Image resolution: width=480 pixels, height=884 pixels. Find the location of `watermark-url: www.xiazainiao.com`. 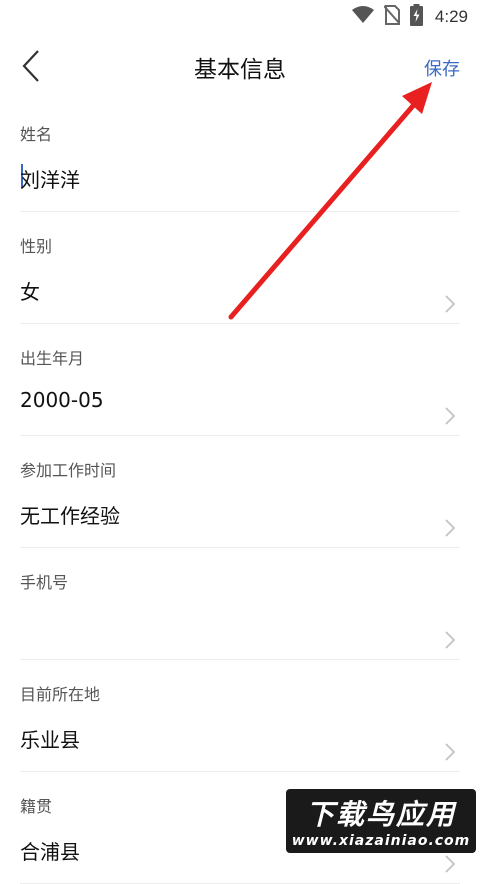

watermark-url: www.xiazainiao.com is located at coordinates (381, 841).